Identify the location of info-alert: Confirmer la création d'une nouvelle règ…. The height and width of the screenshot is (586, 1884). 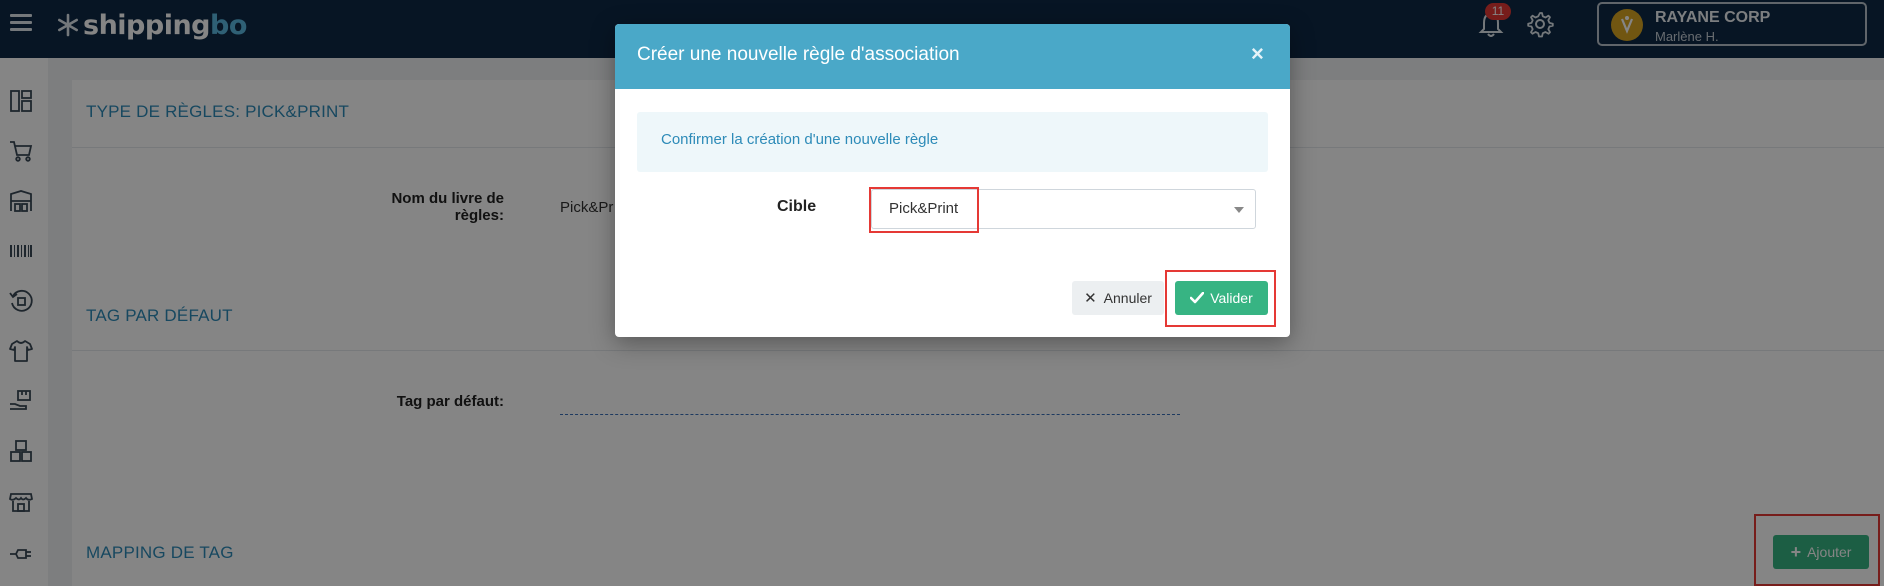
(952, 142).